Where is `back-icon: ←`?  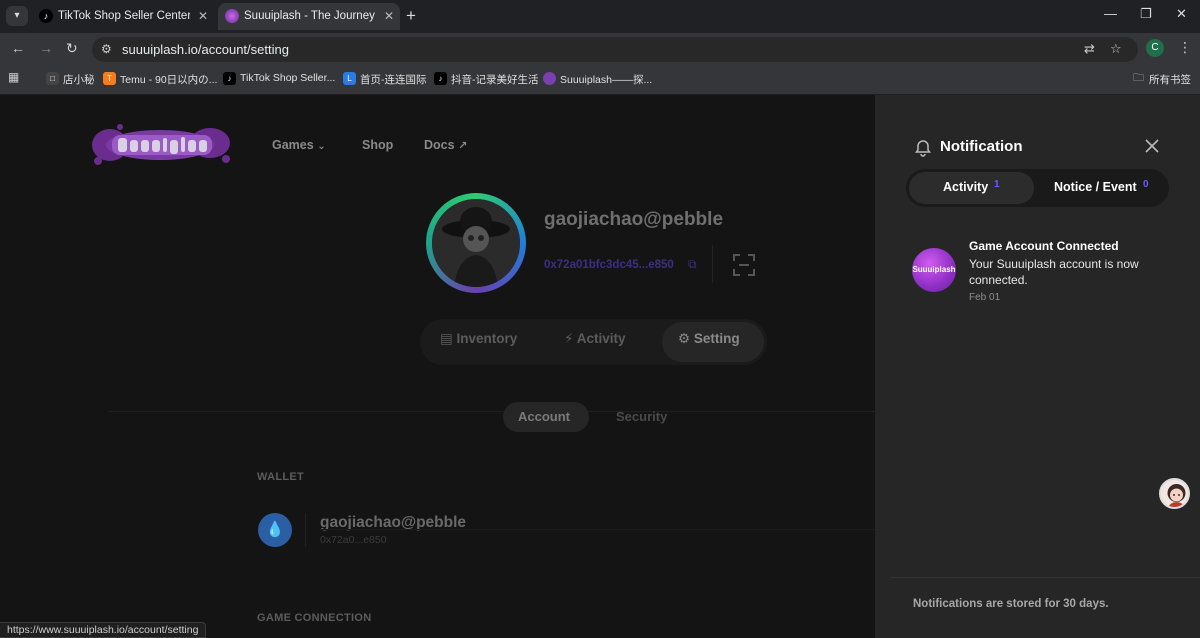 back-icon: ← is located at coordinates (18, 48).